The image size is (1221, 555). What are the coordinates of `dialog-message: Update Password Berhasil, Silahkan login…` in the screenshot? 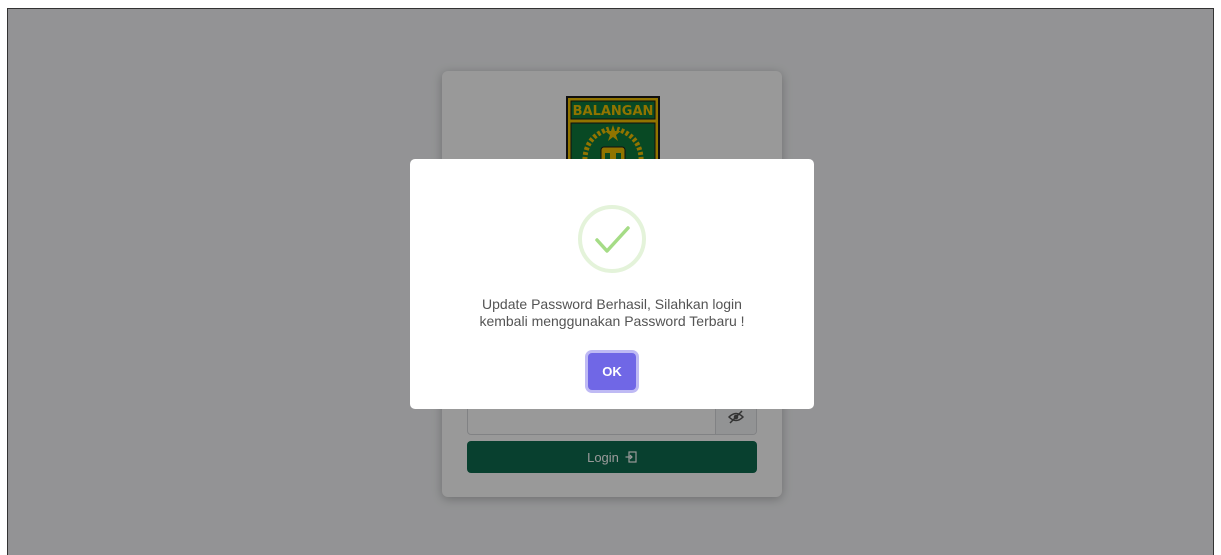 It's located at (612, 313).